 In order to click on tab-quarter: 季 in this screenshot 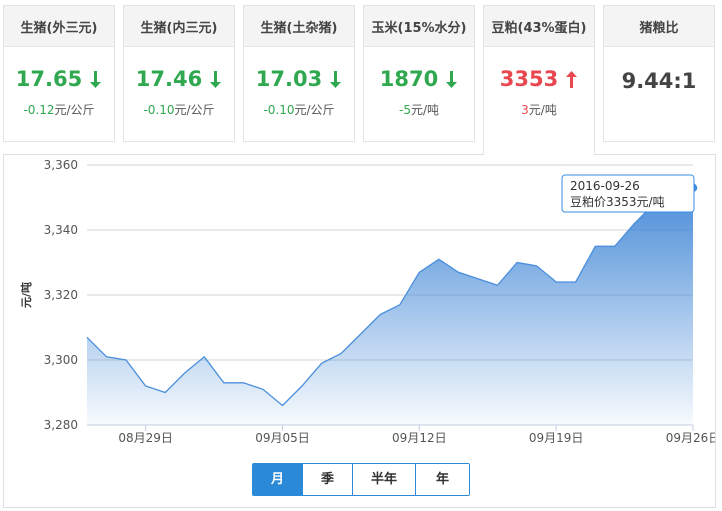, I will do `click(327, 479)`.